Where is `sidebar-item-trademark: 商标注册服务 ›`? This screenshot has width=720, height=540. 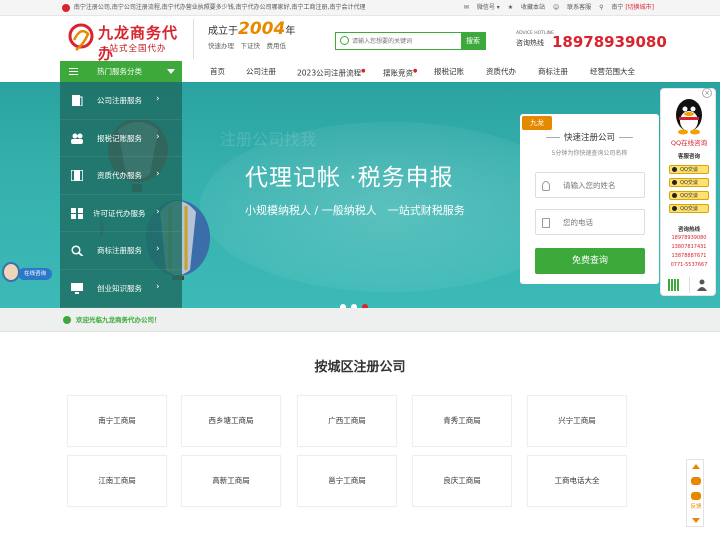 sidebar-item-trademark: 商标注册服务 › is located at coordinates (121, 251).